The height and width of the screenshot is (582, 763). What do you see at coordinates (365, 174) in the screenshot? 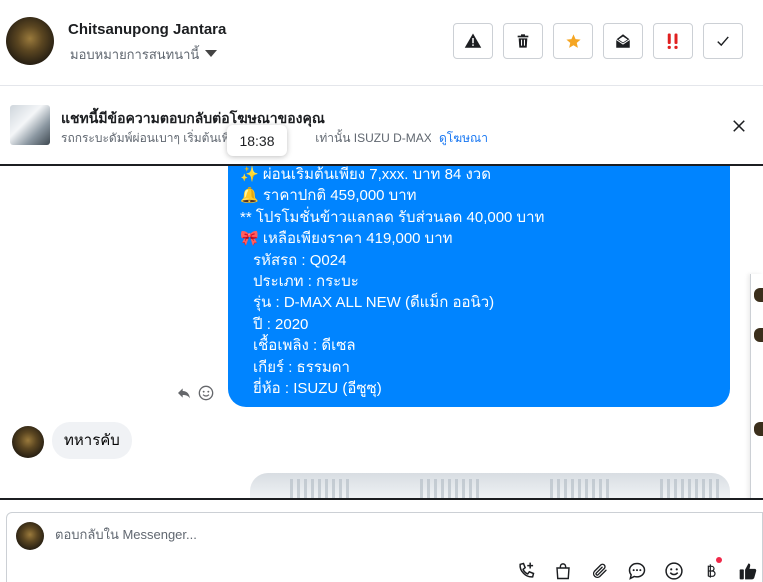
I see `message-line: ✨ ผ่อนเริ่มต้นเพียง 7,xxx. บาท 84 งวด` at bounding box center [365, 174].